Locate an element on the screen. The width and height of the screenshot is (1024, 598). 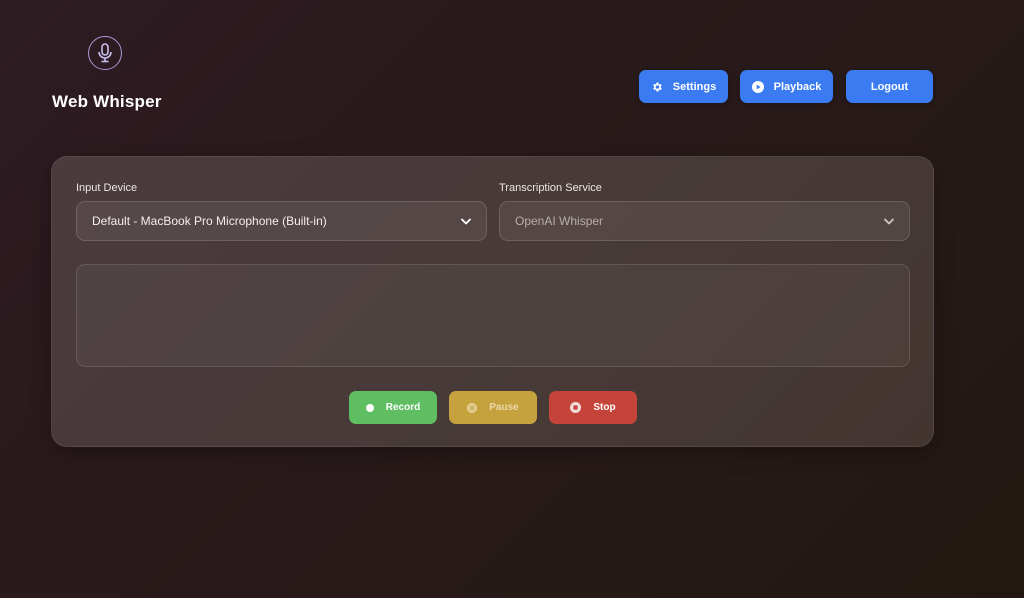
transcript-area is located at coordinates (493, 315).